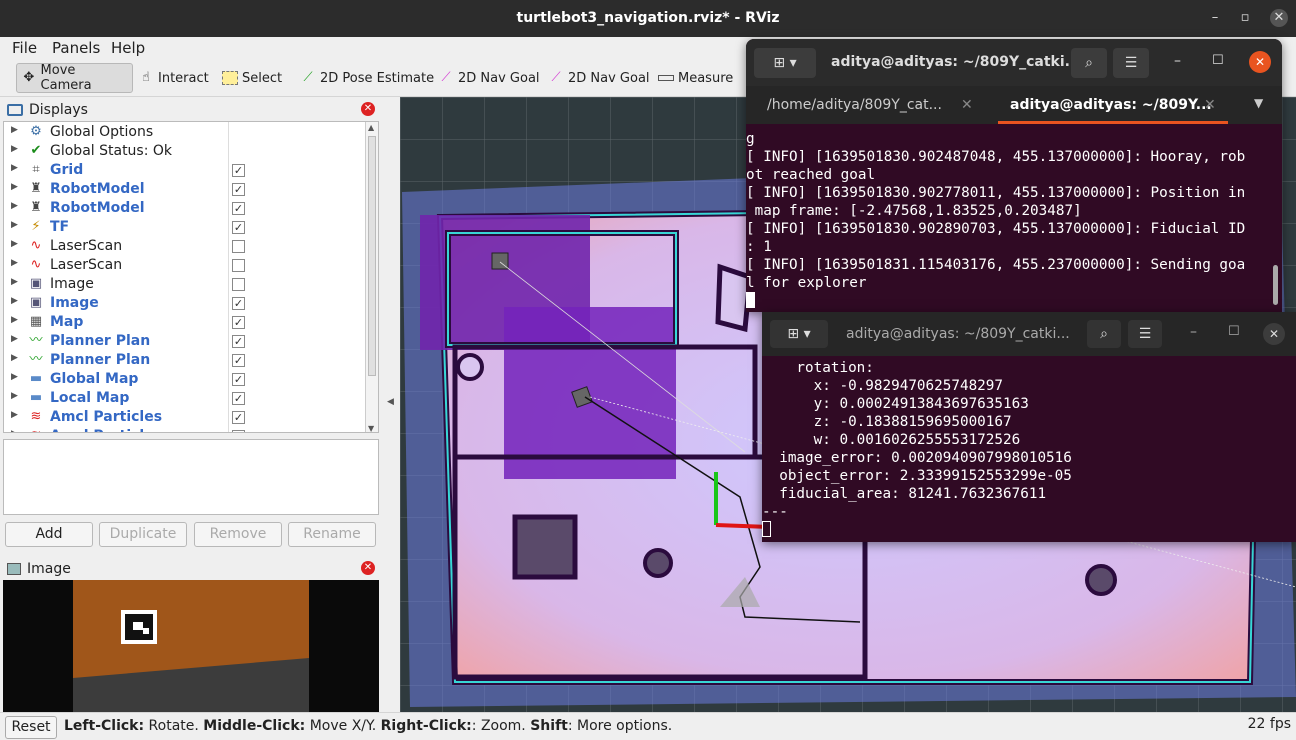  Describe the element at coordinates (185, 227) in the screenshot. I see `display-item: ▶ ⚡ TF ✓` at that location.